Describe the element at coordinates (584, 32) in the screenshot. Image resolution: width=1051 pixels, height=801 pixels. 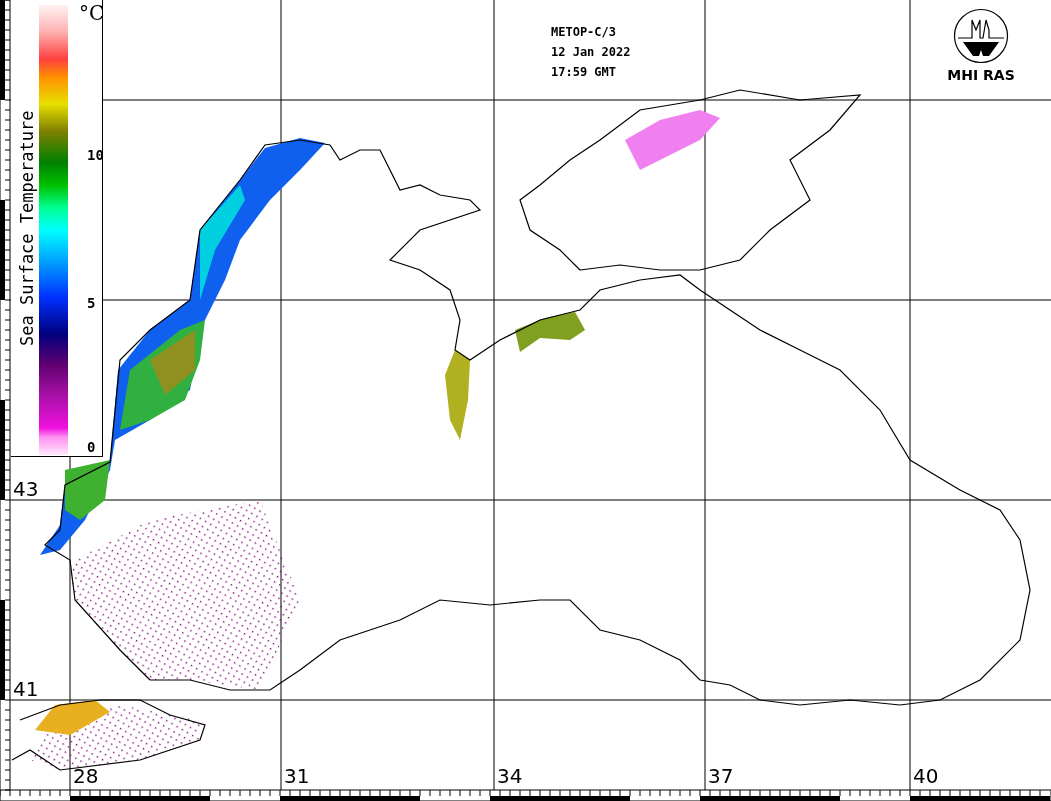
I see `satellite-name: METOP-C/3` at that location.